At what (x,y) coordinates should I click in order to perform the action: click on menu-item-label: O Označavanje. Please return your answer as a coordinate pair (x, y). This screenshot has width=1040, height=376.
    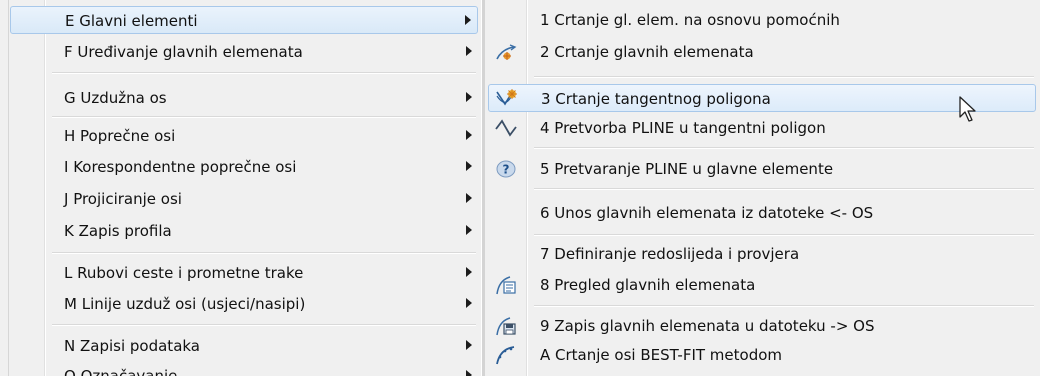
    Looking at the image, I should click on (121, 371).